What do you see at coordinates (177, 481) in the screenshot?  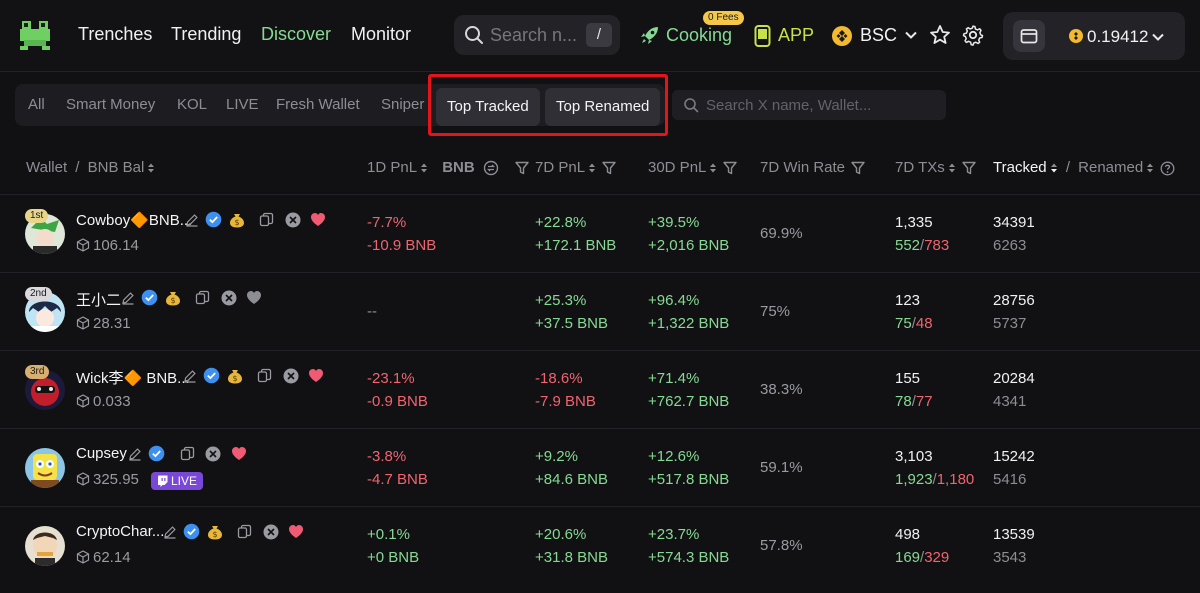 I see `live-badge: LIVE` at bounding box center [177, 481].